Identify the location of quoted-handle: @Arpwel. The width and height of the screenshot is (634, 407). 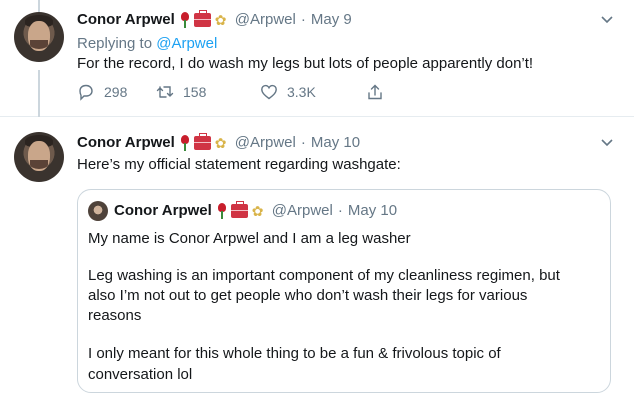
(302, 210).